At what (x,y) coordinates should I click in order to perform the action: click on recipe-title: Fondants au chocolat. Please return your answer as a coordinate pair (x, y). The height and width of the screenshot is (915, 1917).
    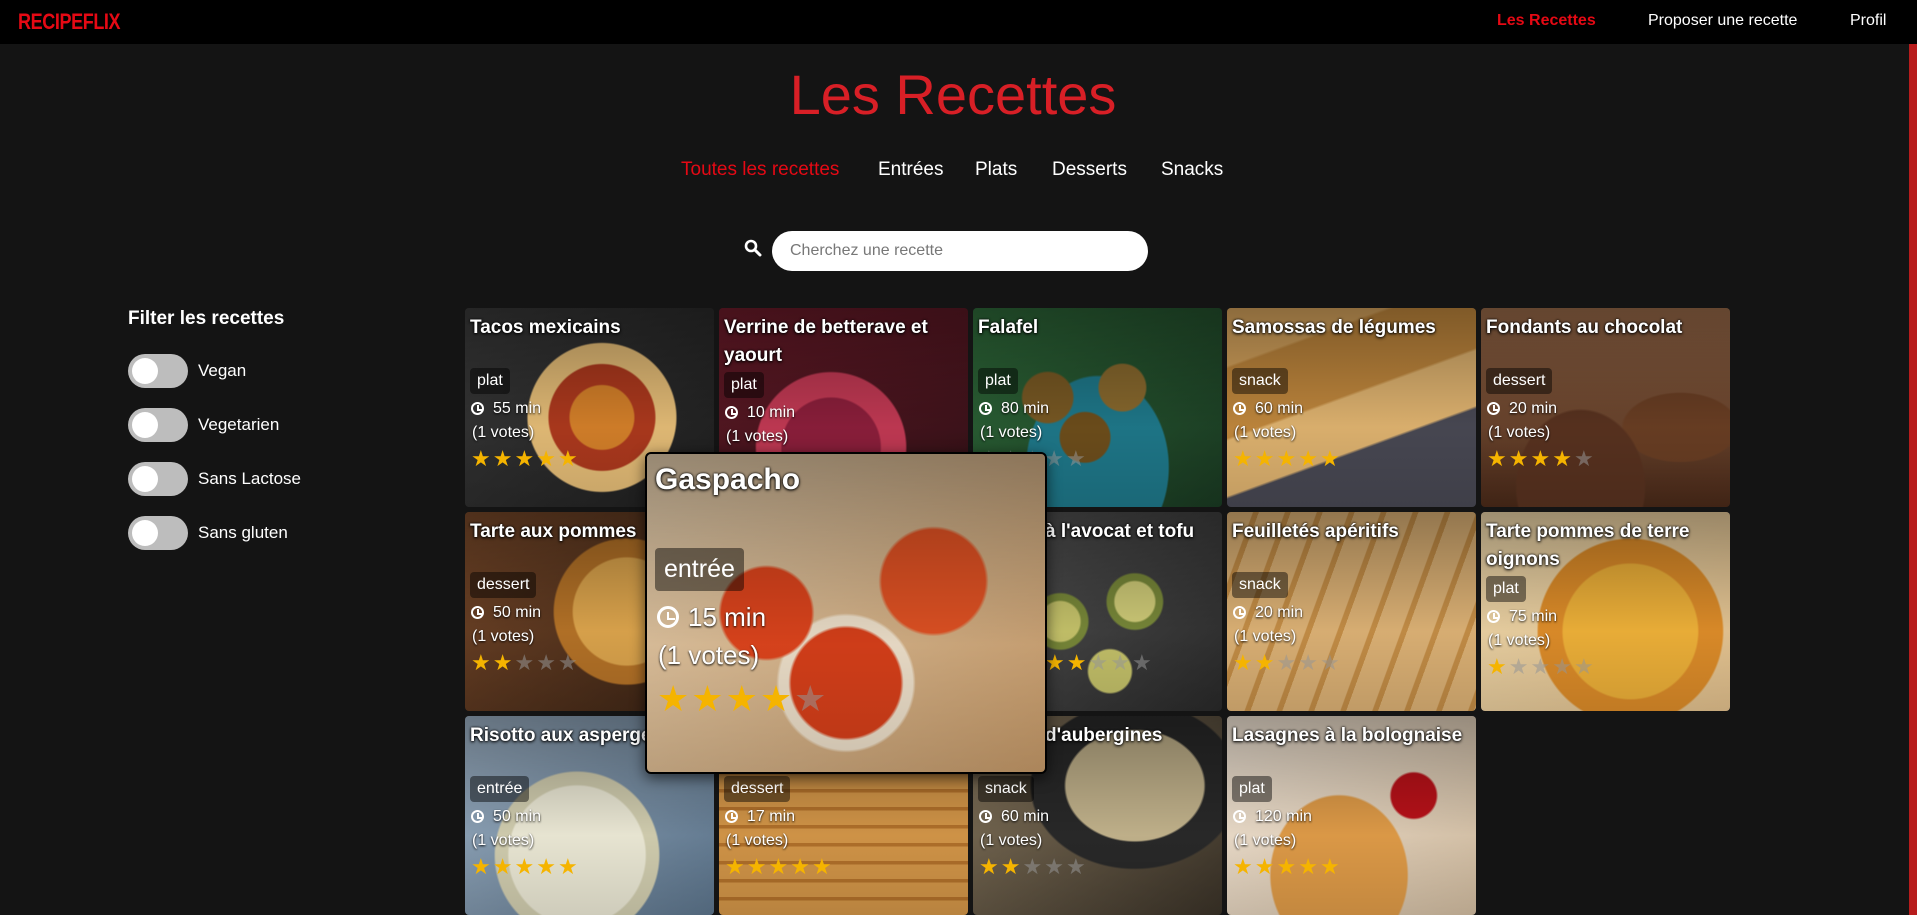
    Looking at the image, I should click on (1584, 327).